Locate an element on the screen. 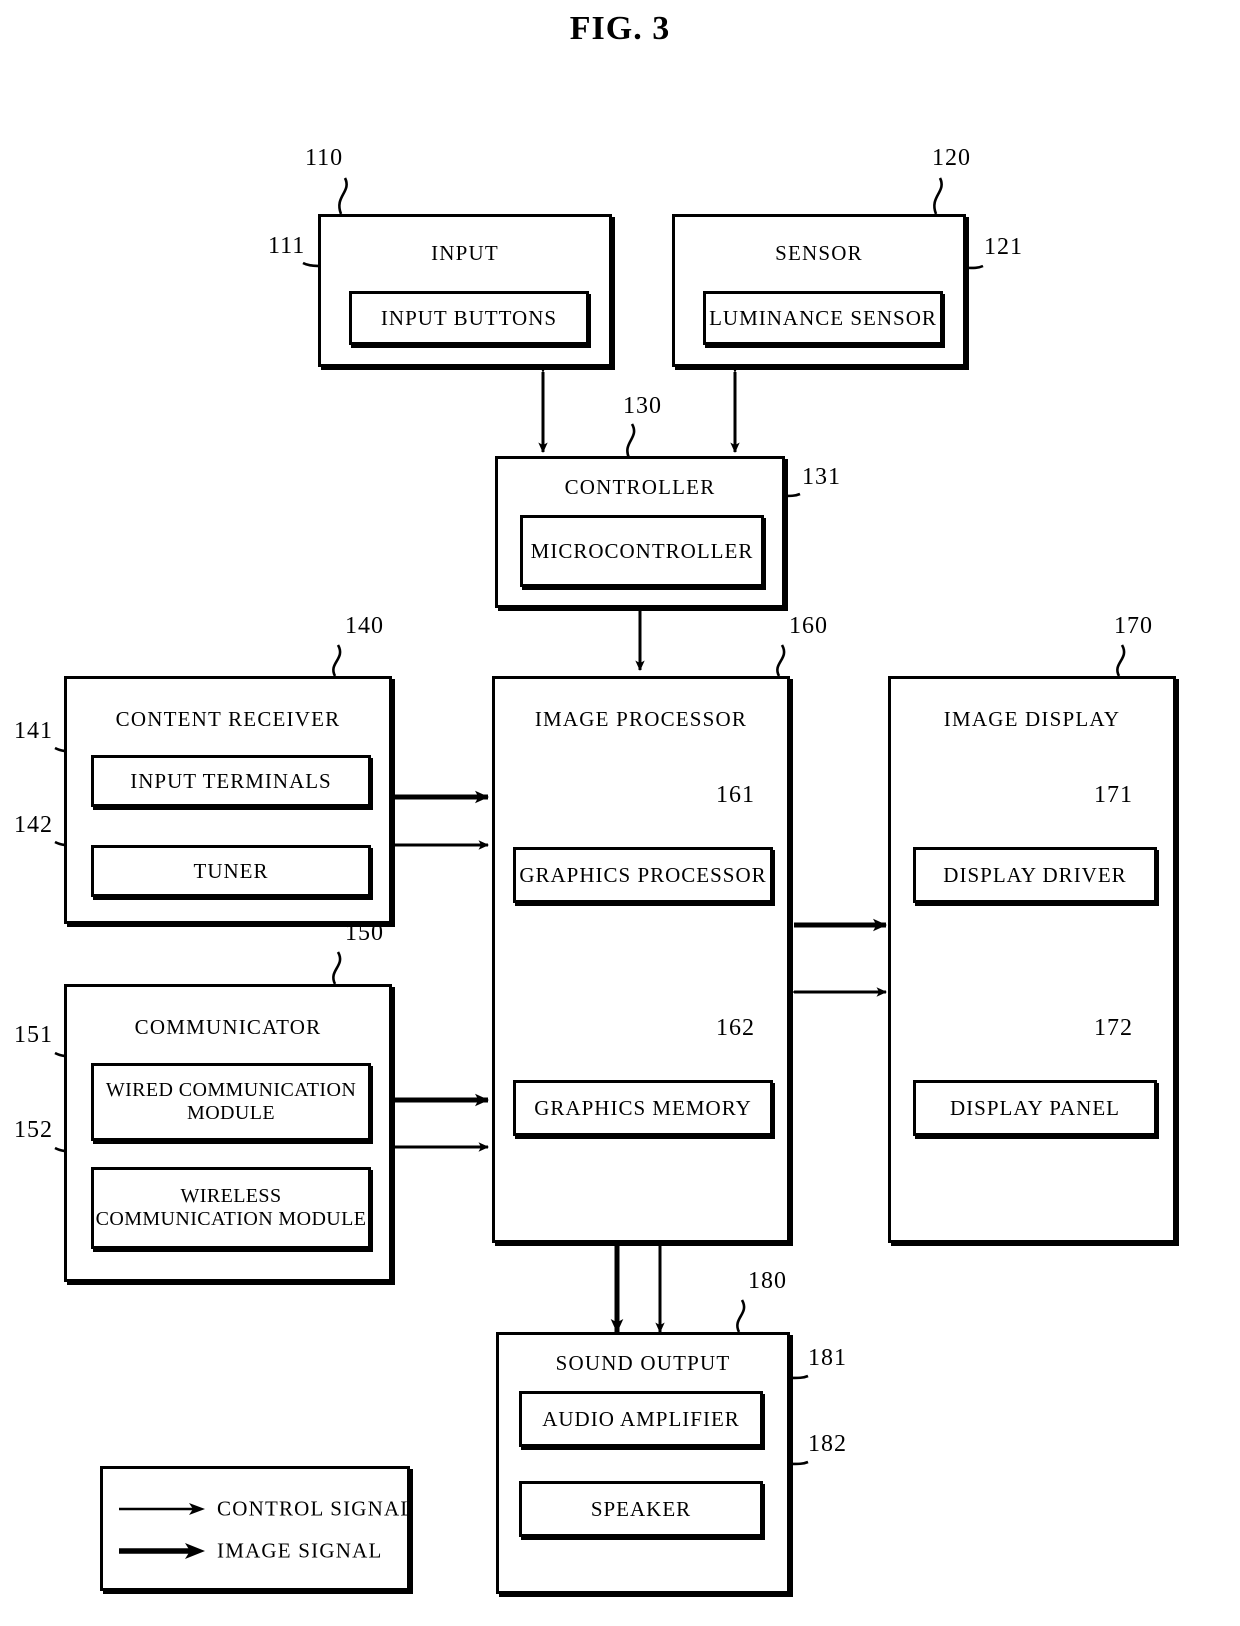 The height and width of the screenshot is (1626, 1240). ref-141: 141 is located at coordinates (33, 731).